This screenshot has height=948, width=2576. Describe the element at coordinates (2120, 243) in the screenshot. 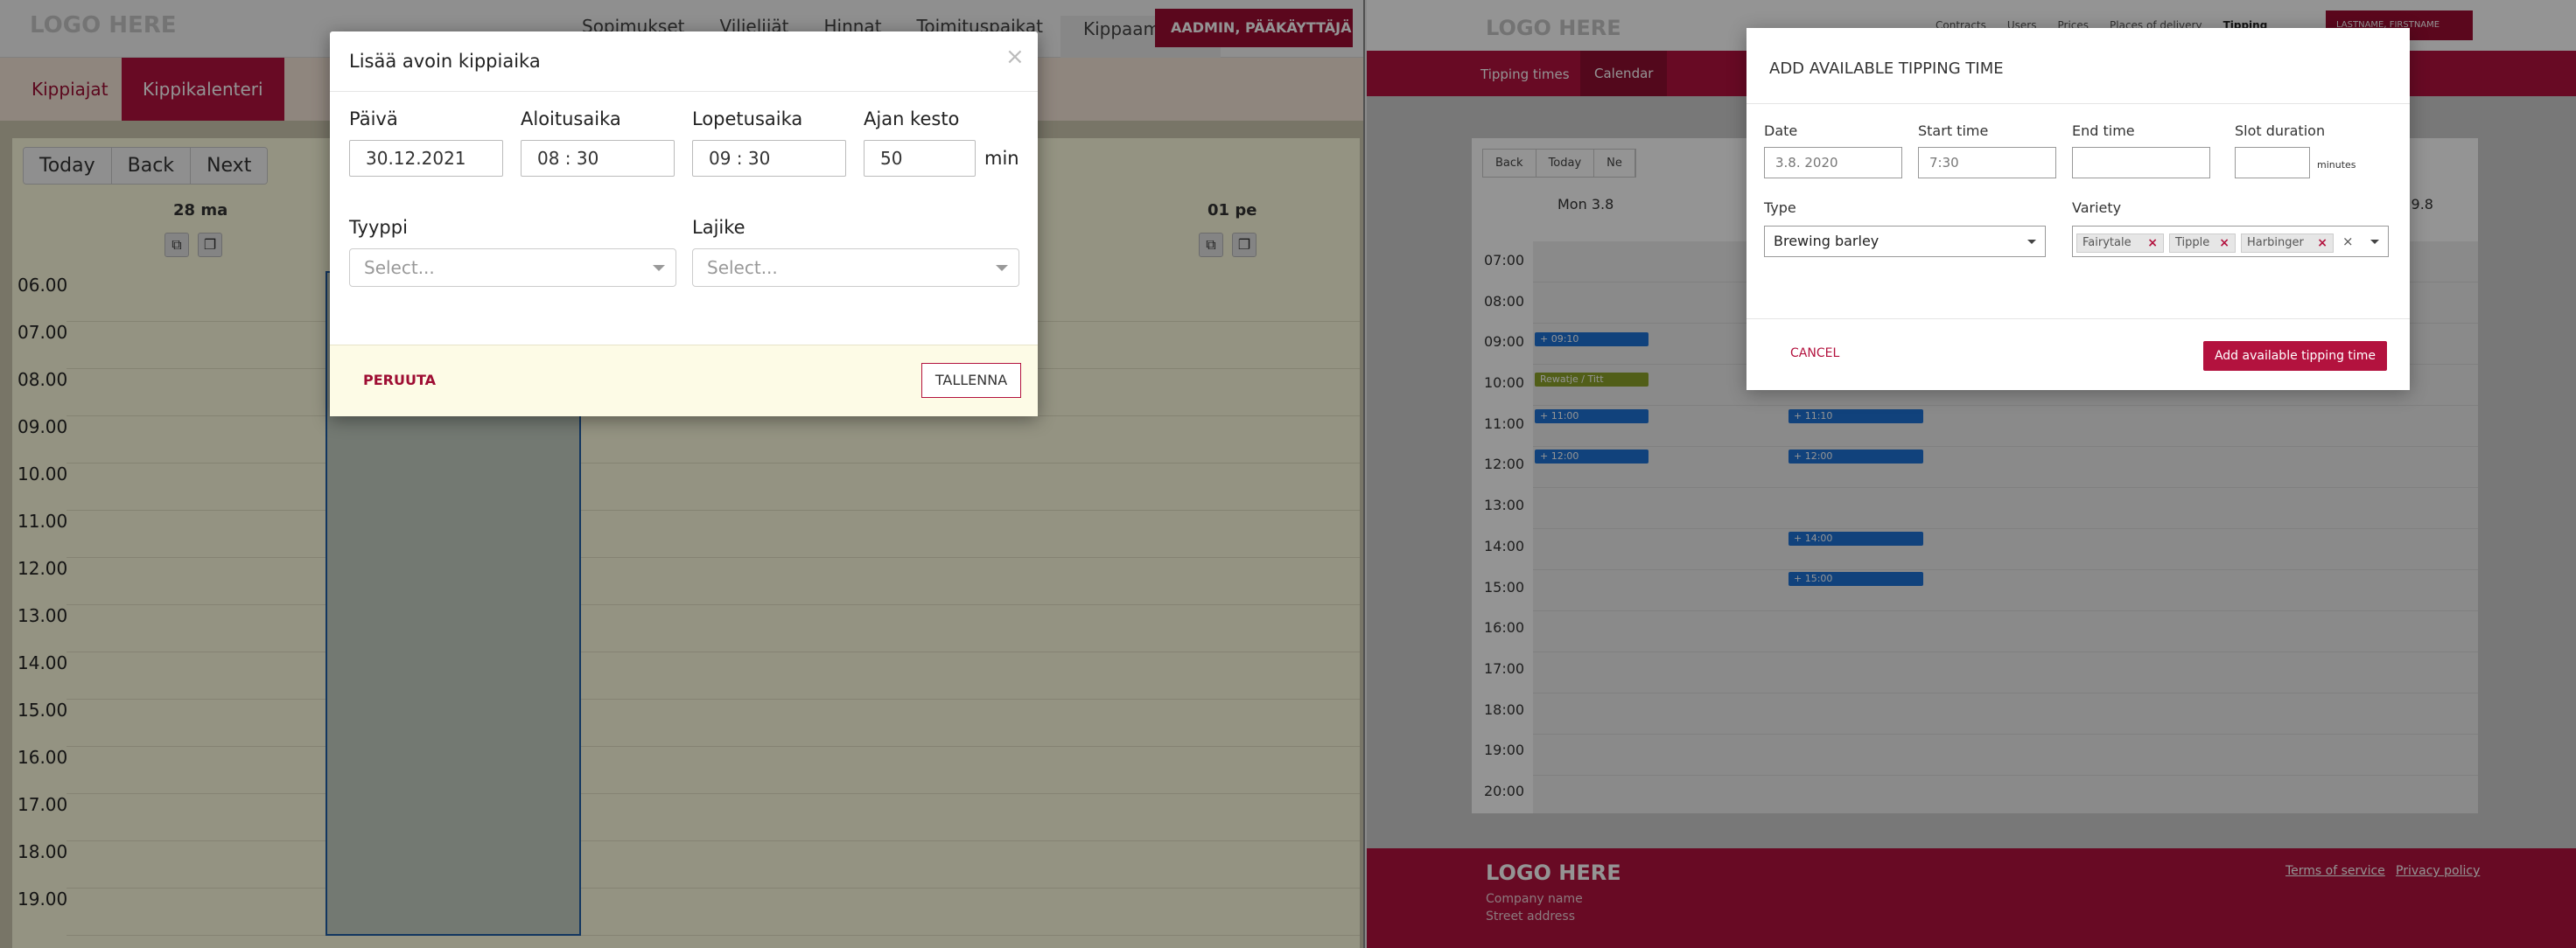

I see `variety-tag: Fairytale ×` at that location.